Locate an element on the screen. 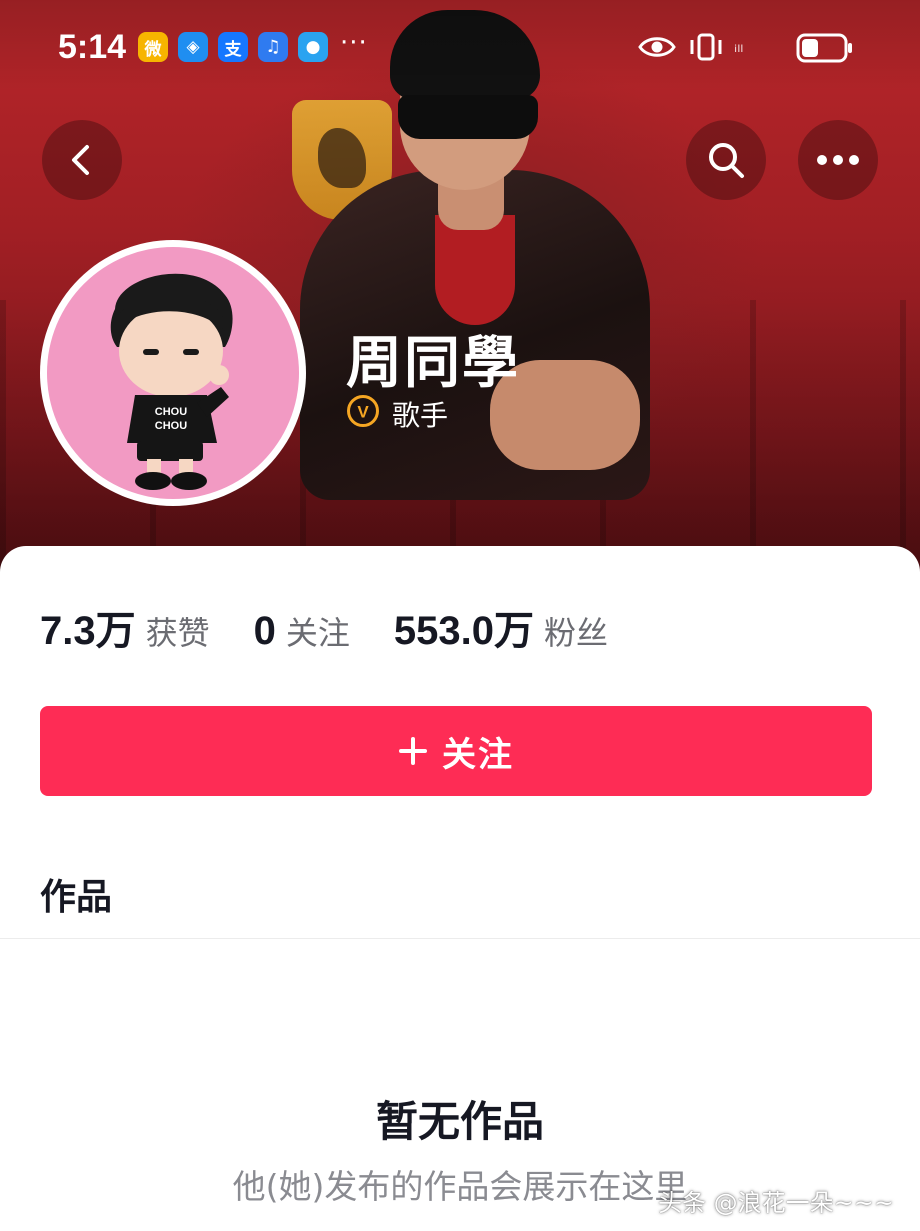 This screenshot has width=920, height=1231. search-button is located at coordinates (726, 160).